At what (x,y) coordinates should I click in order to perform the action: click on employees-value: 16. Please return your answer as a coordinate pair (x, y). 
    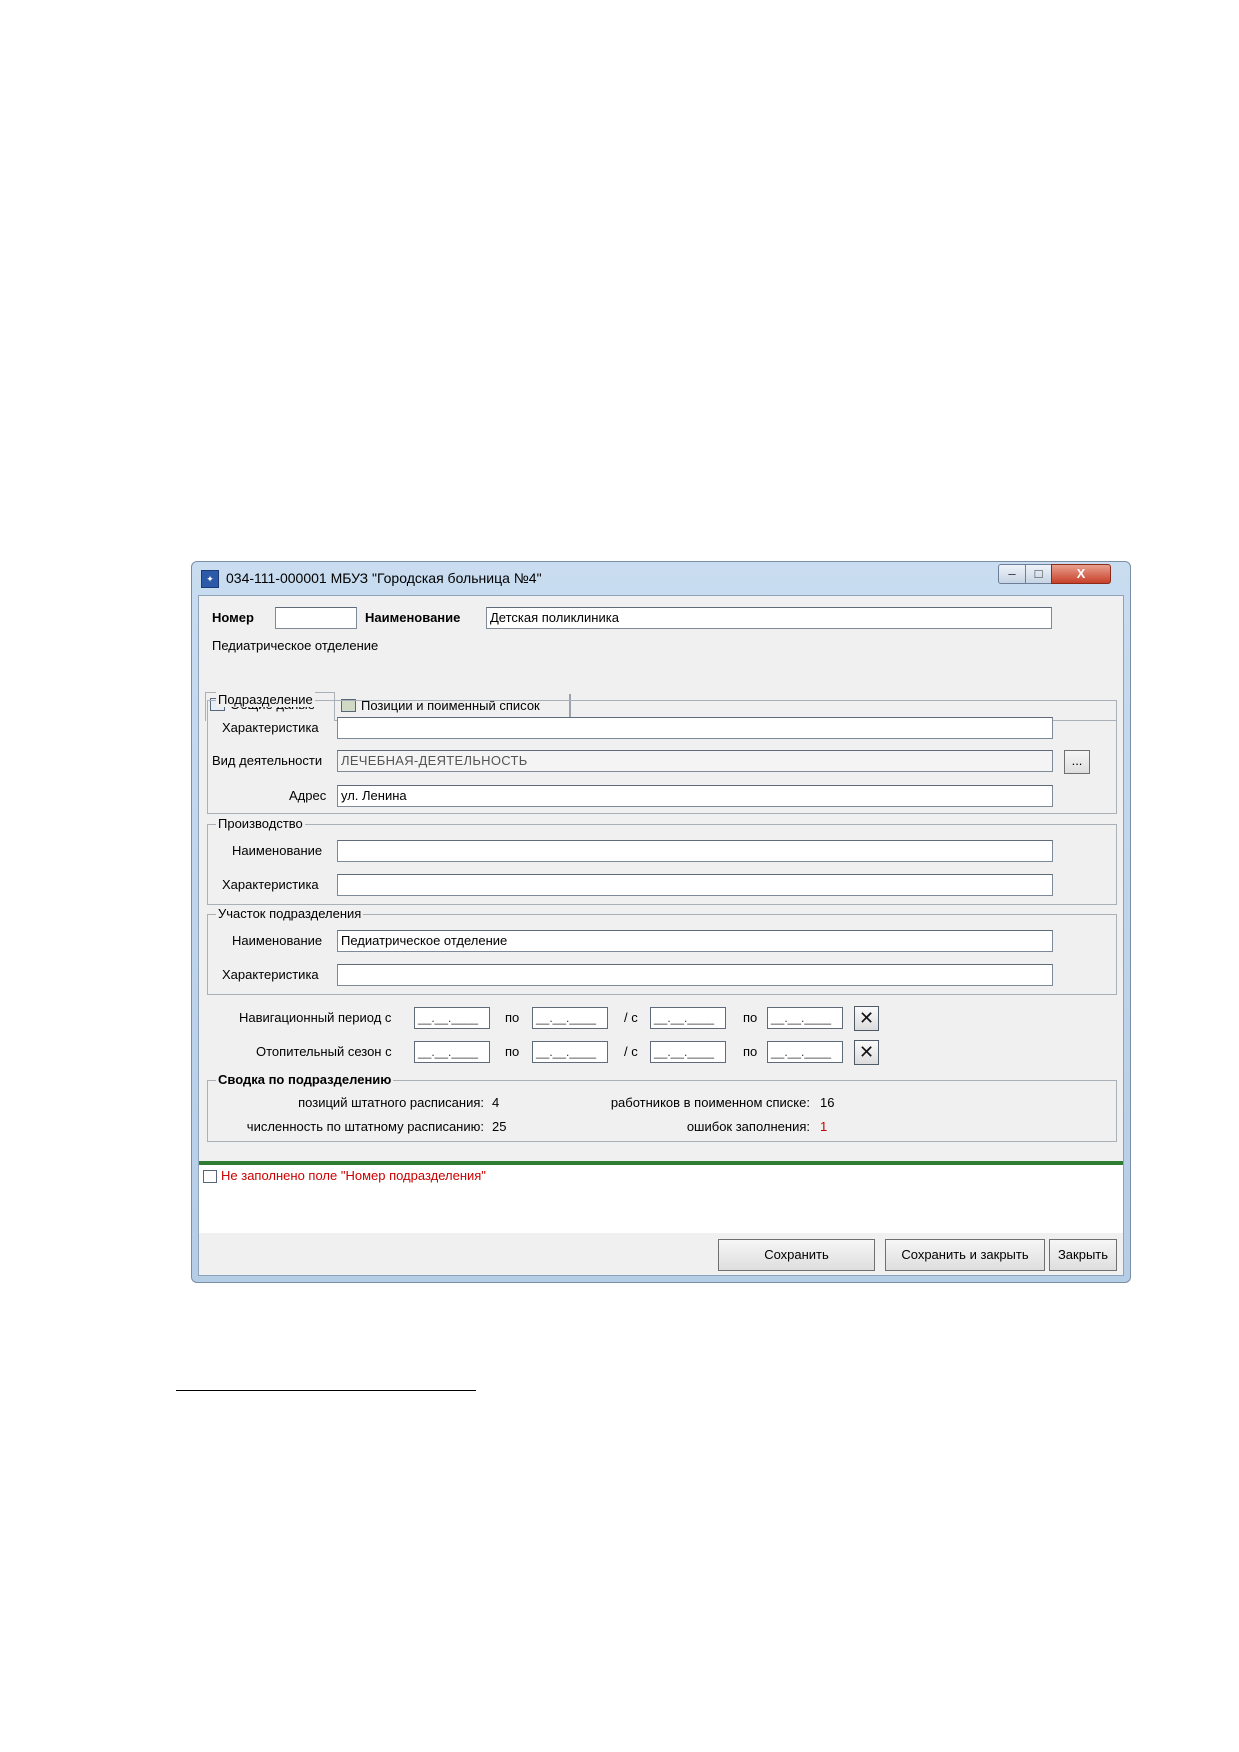
    Looking at the image, I should click on (827, 1102).